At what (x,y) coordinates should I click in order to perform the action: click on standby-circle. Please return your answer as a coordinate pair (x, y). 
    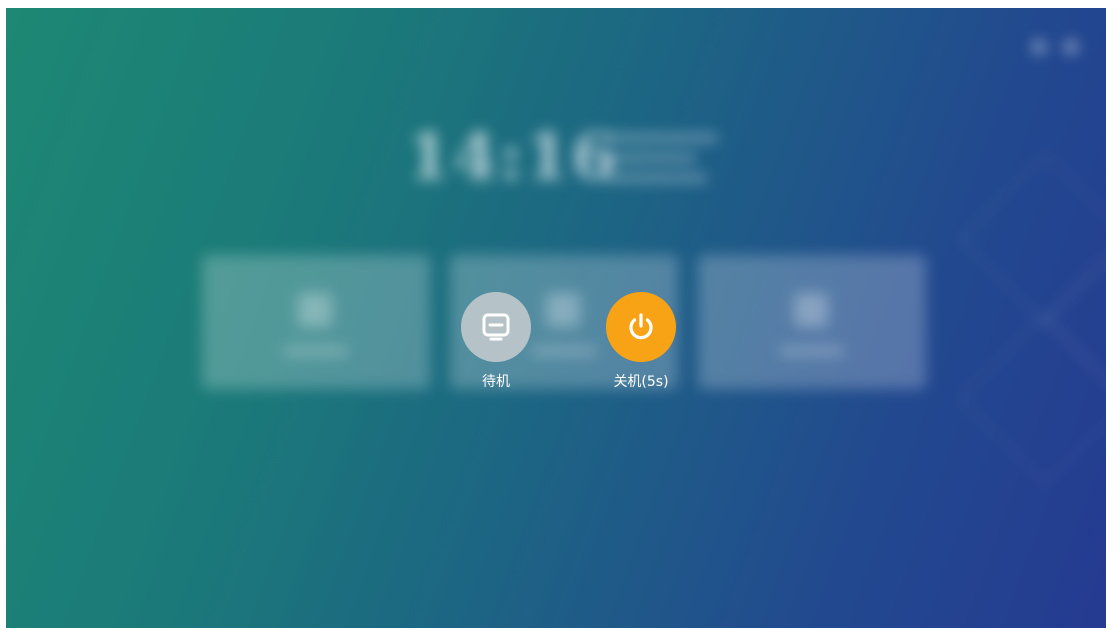
    Looking at the image, I should click on (496, 327).